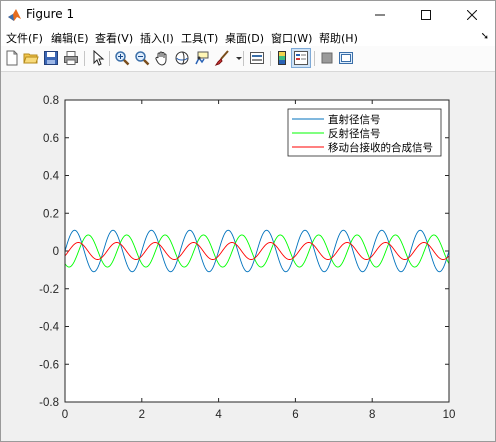 This screenshot has width=496, height=442. I want to click on menu-window: 窗口(W), so click(291, 38).